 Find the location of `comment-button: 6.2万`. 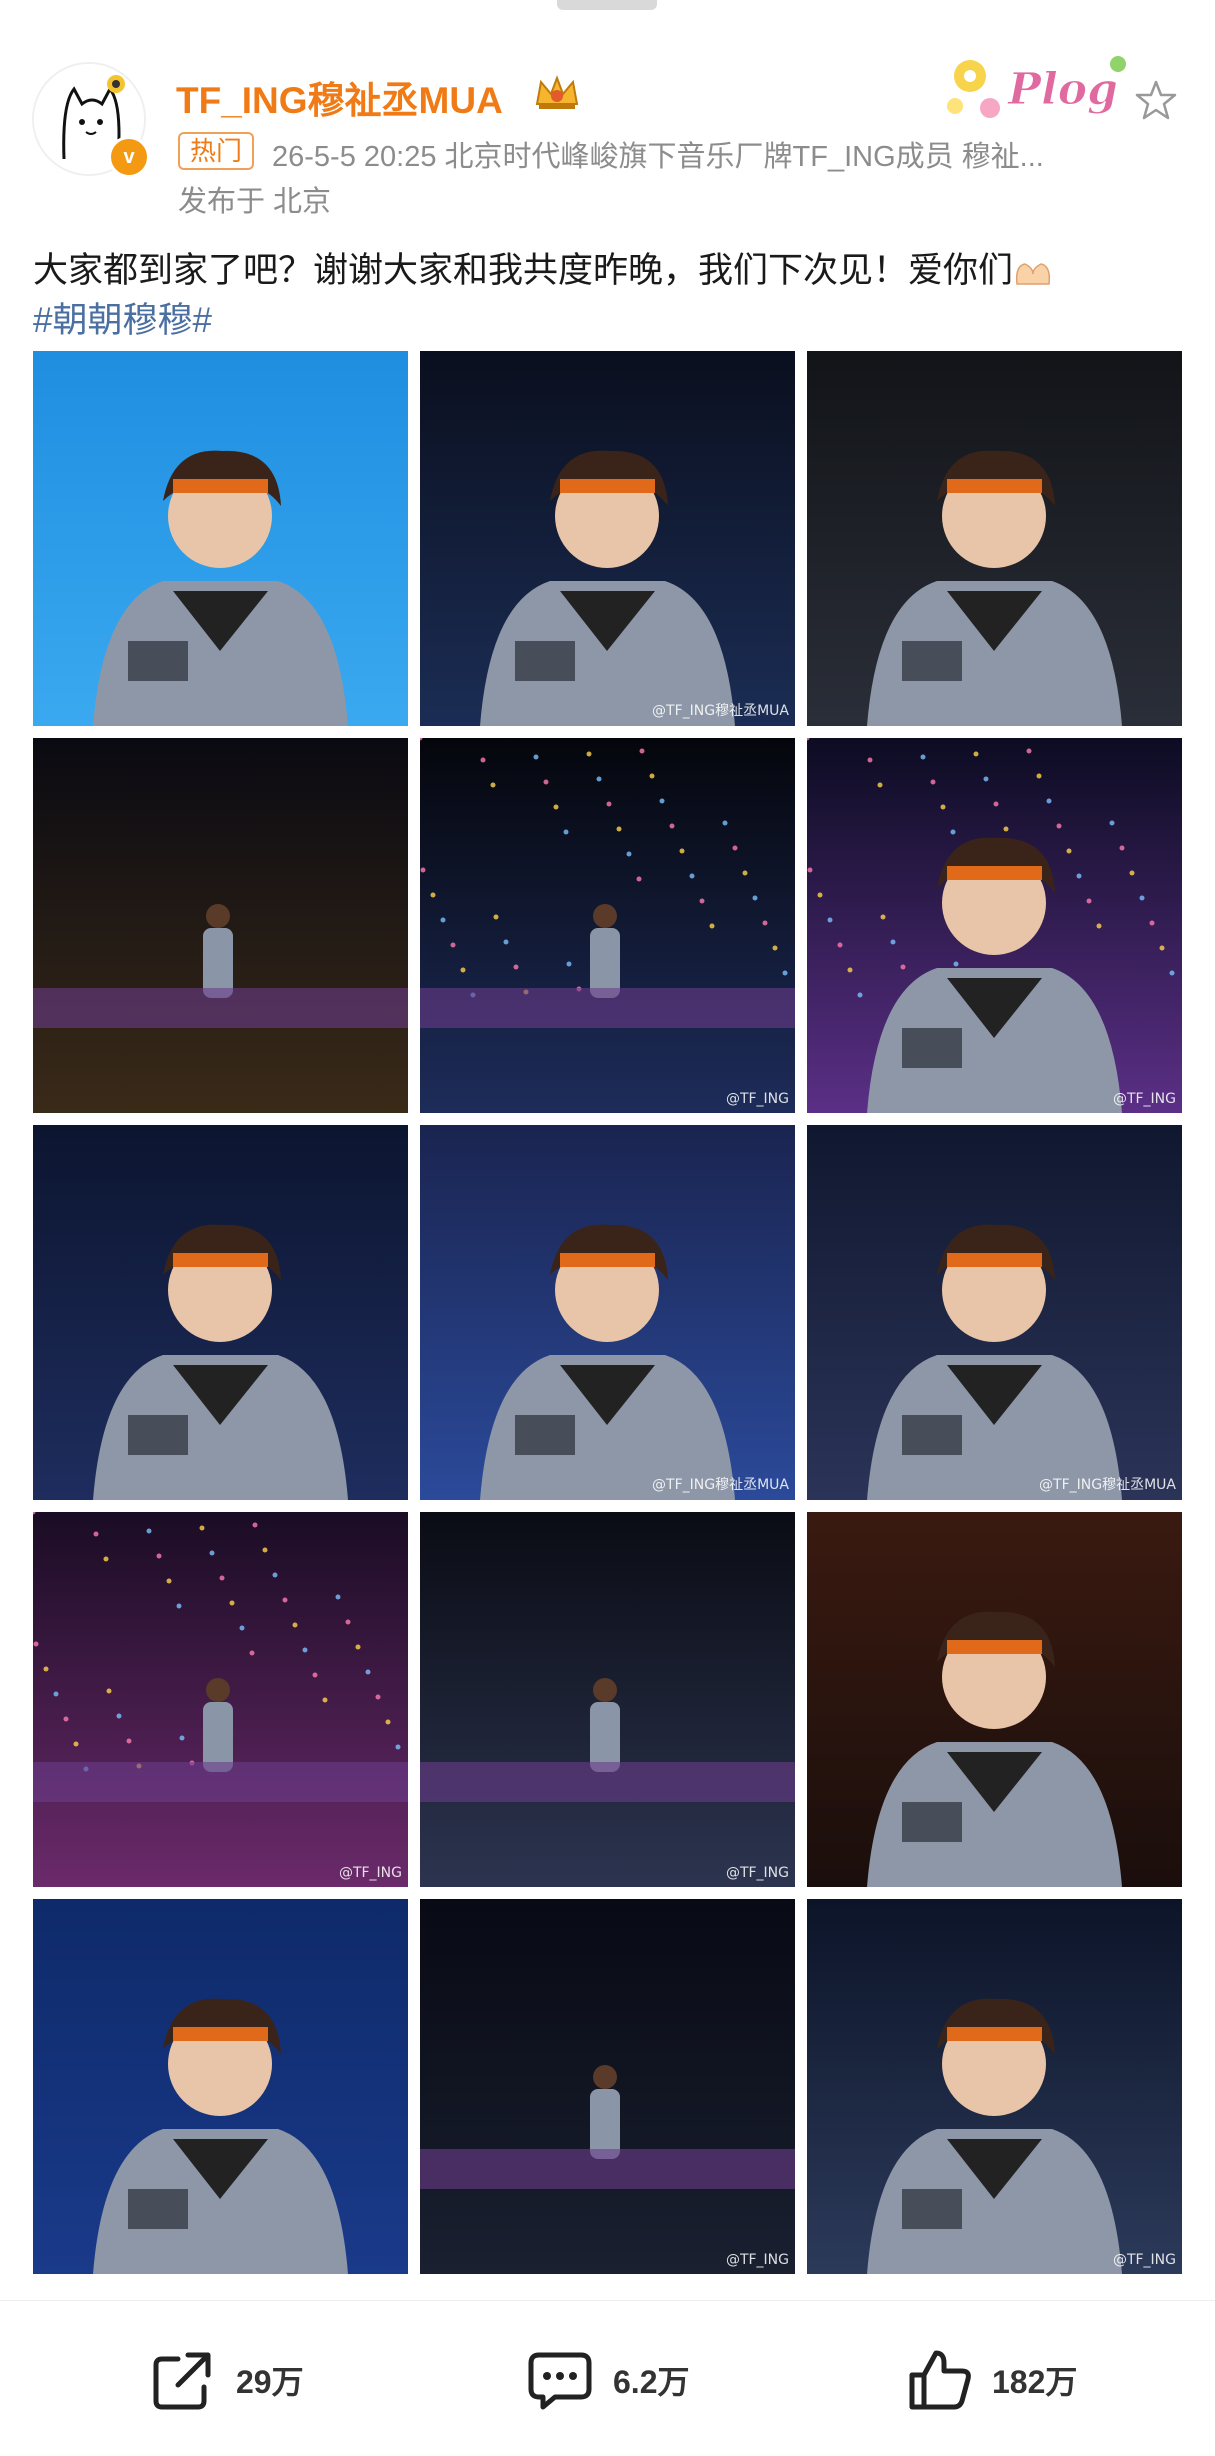

comment-button: 6.2万 is located at coordinates (607, 2380).